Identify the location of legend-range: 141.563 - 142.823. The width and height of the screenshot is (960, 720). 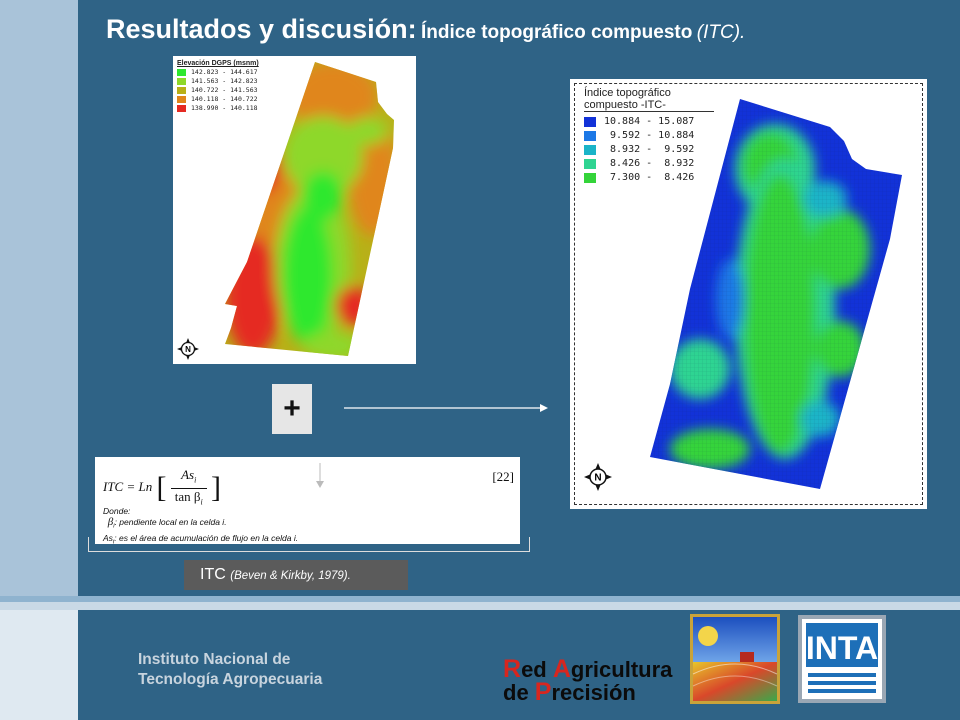
(224, 81).